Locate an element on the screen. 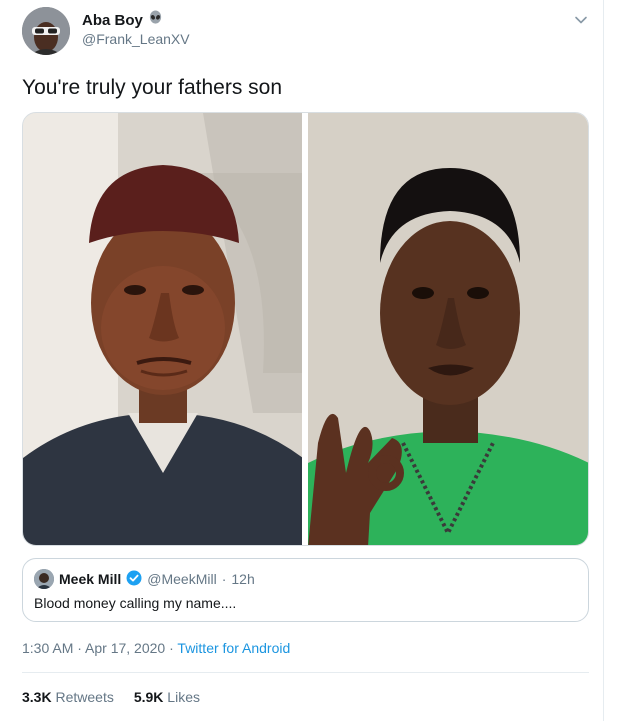  quoted-name: Meek Mill is located at coordinates (90, 579).